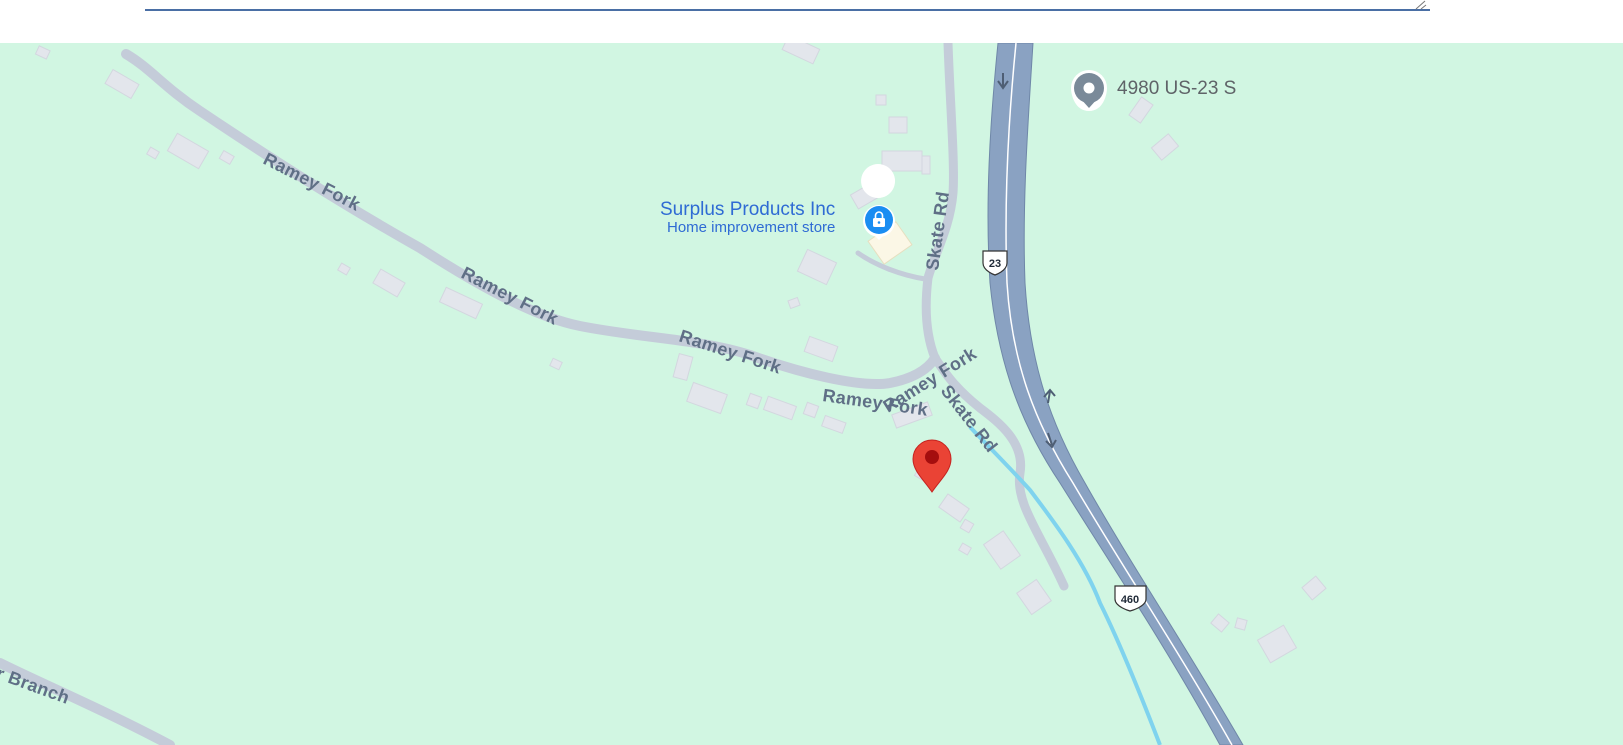 This screenshot has height=745, width=1623. I want to click on store-poi-label: Surplus Products Inc, so click(747, 210).